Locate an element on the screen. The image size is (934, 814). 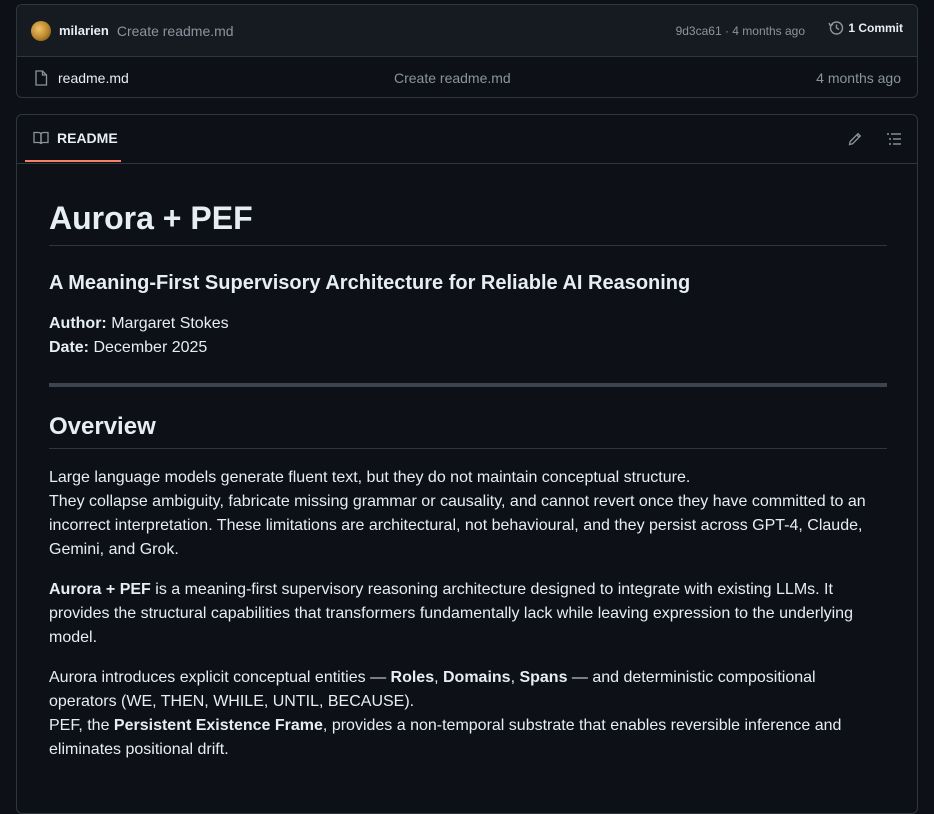
commit-meta: 9d3ca61 · 4 months ago is located at coordinates (740, 31).